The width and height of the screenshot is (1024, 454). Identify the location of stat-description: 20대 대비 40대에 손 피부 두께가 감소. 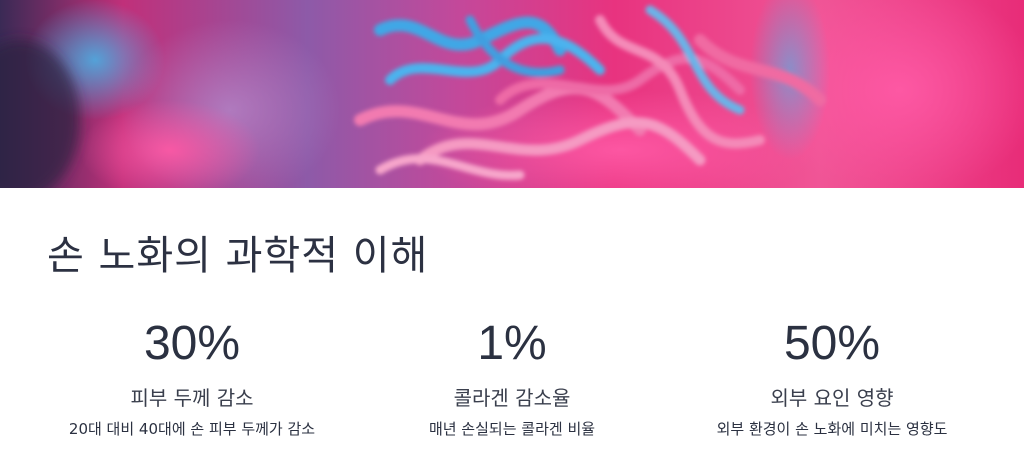
(192, 429).